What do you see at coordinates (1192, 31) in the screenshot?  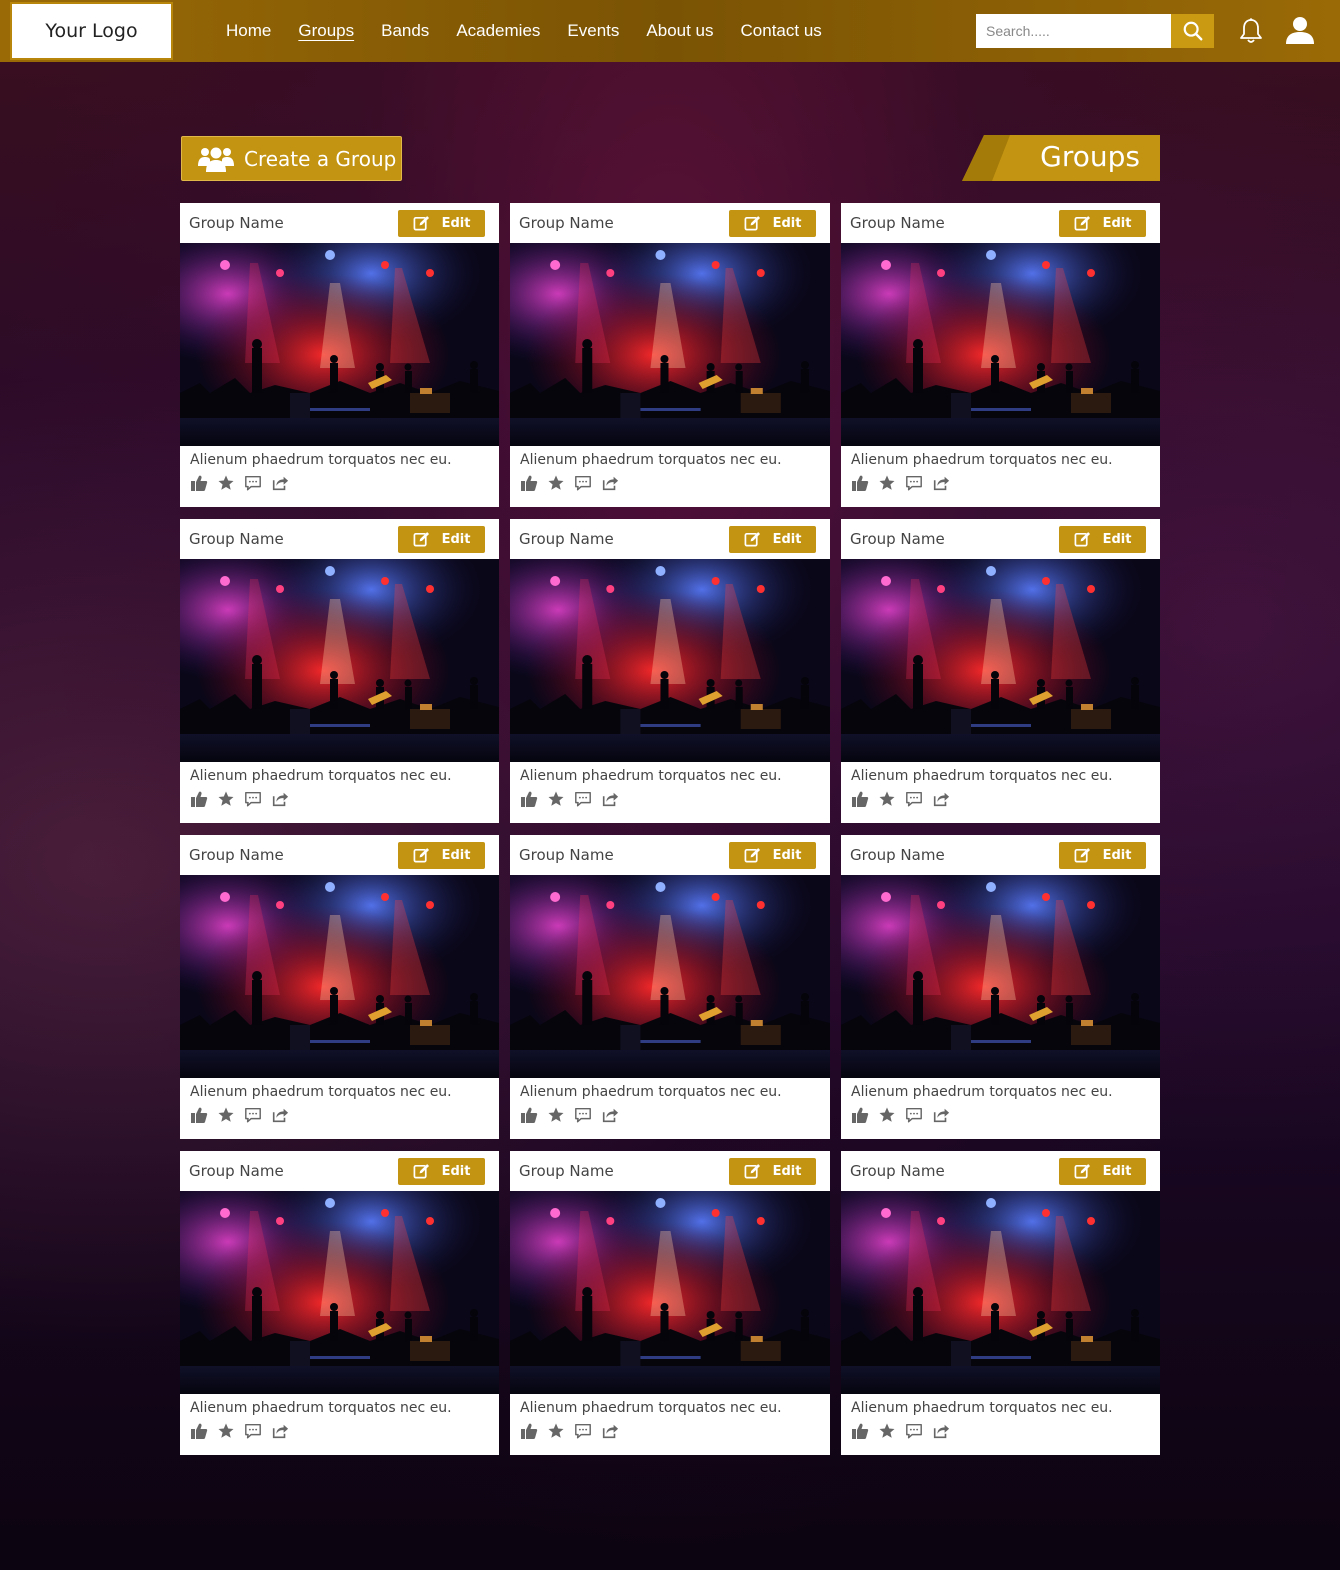 I see `search-button` at bounding box center [1192, 31].